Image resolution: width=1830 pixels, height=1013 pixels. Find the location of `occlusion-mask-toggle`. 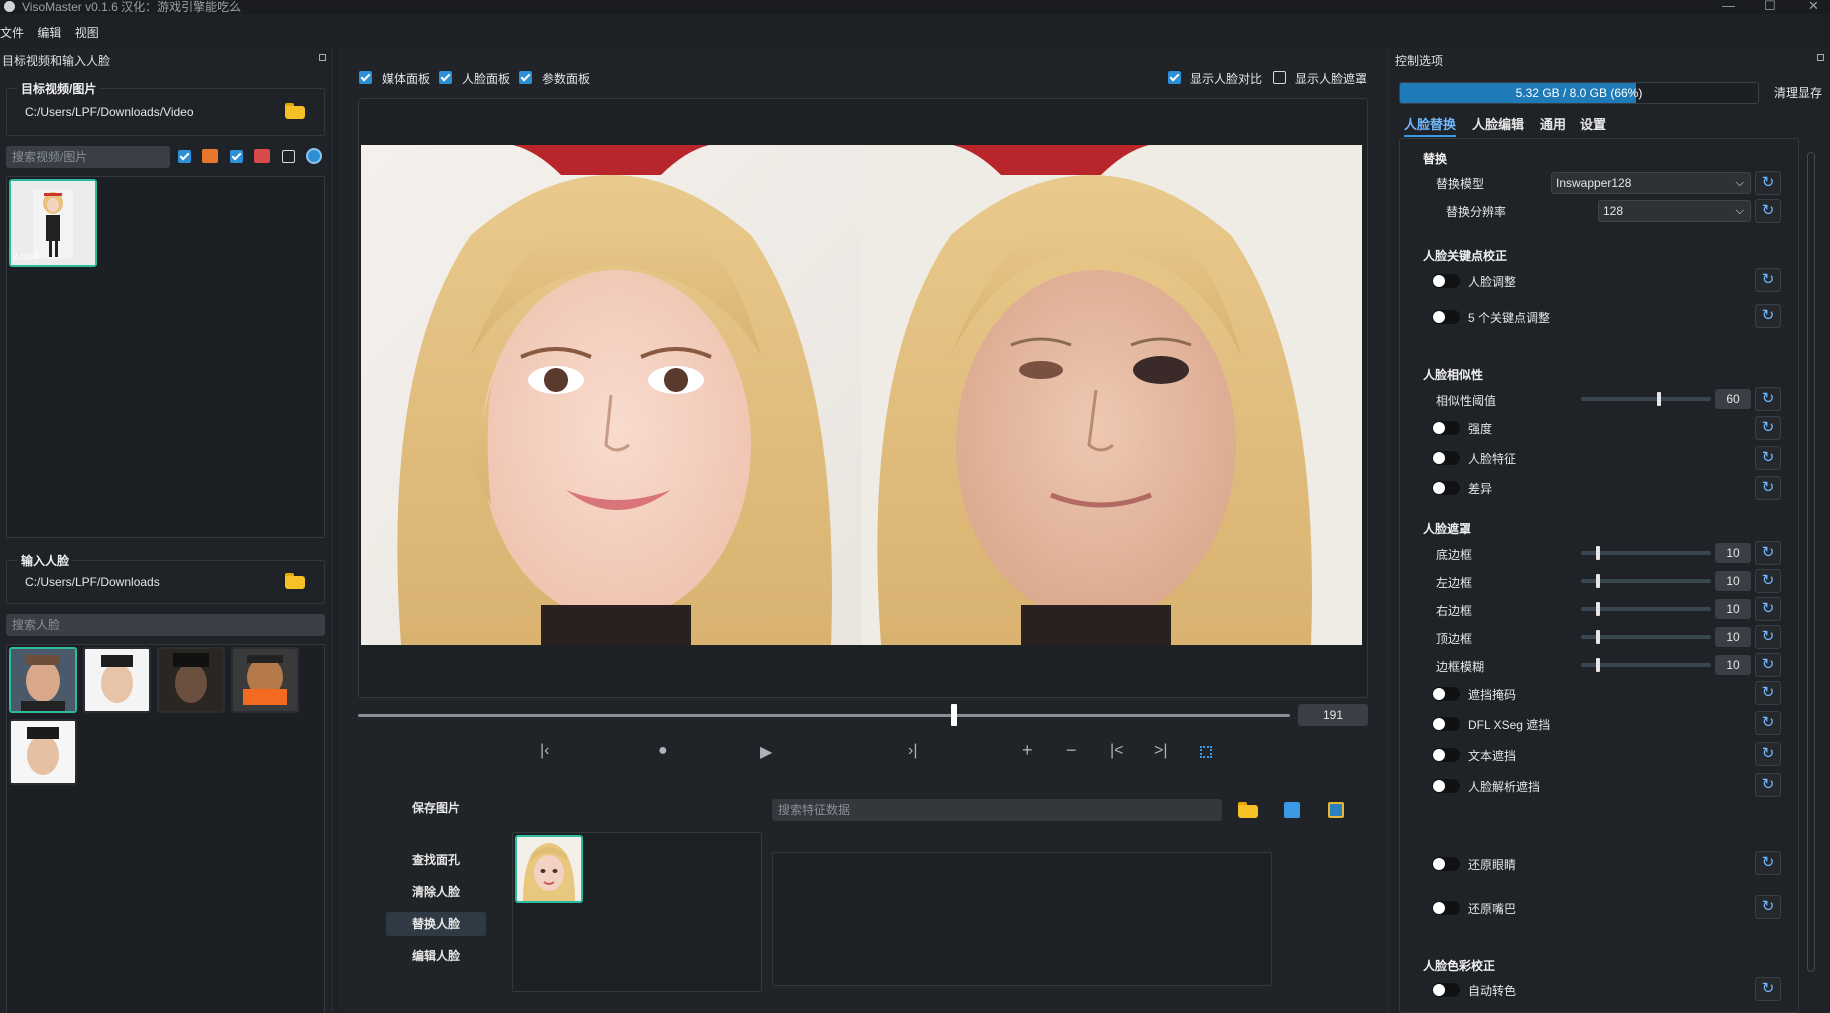

occlusion-mask-toggle is located at coordinates (1446, 694).